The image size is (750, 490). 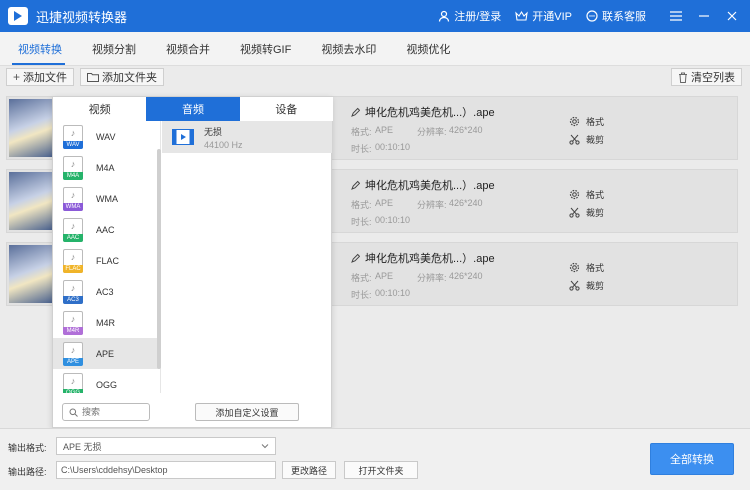 I want to click on minimize-icon, so click(x=704, y=16).